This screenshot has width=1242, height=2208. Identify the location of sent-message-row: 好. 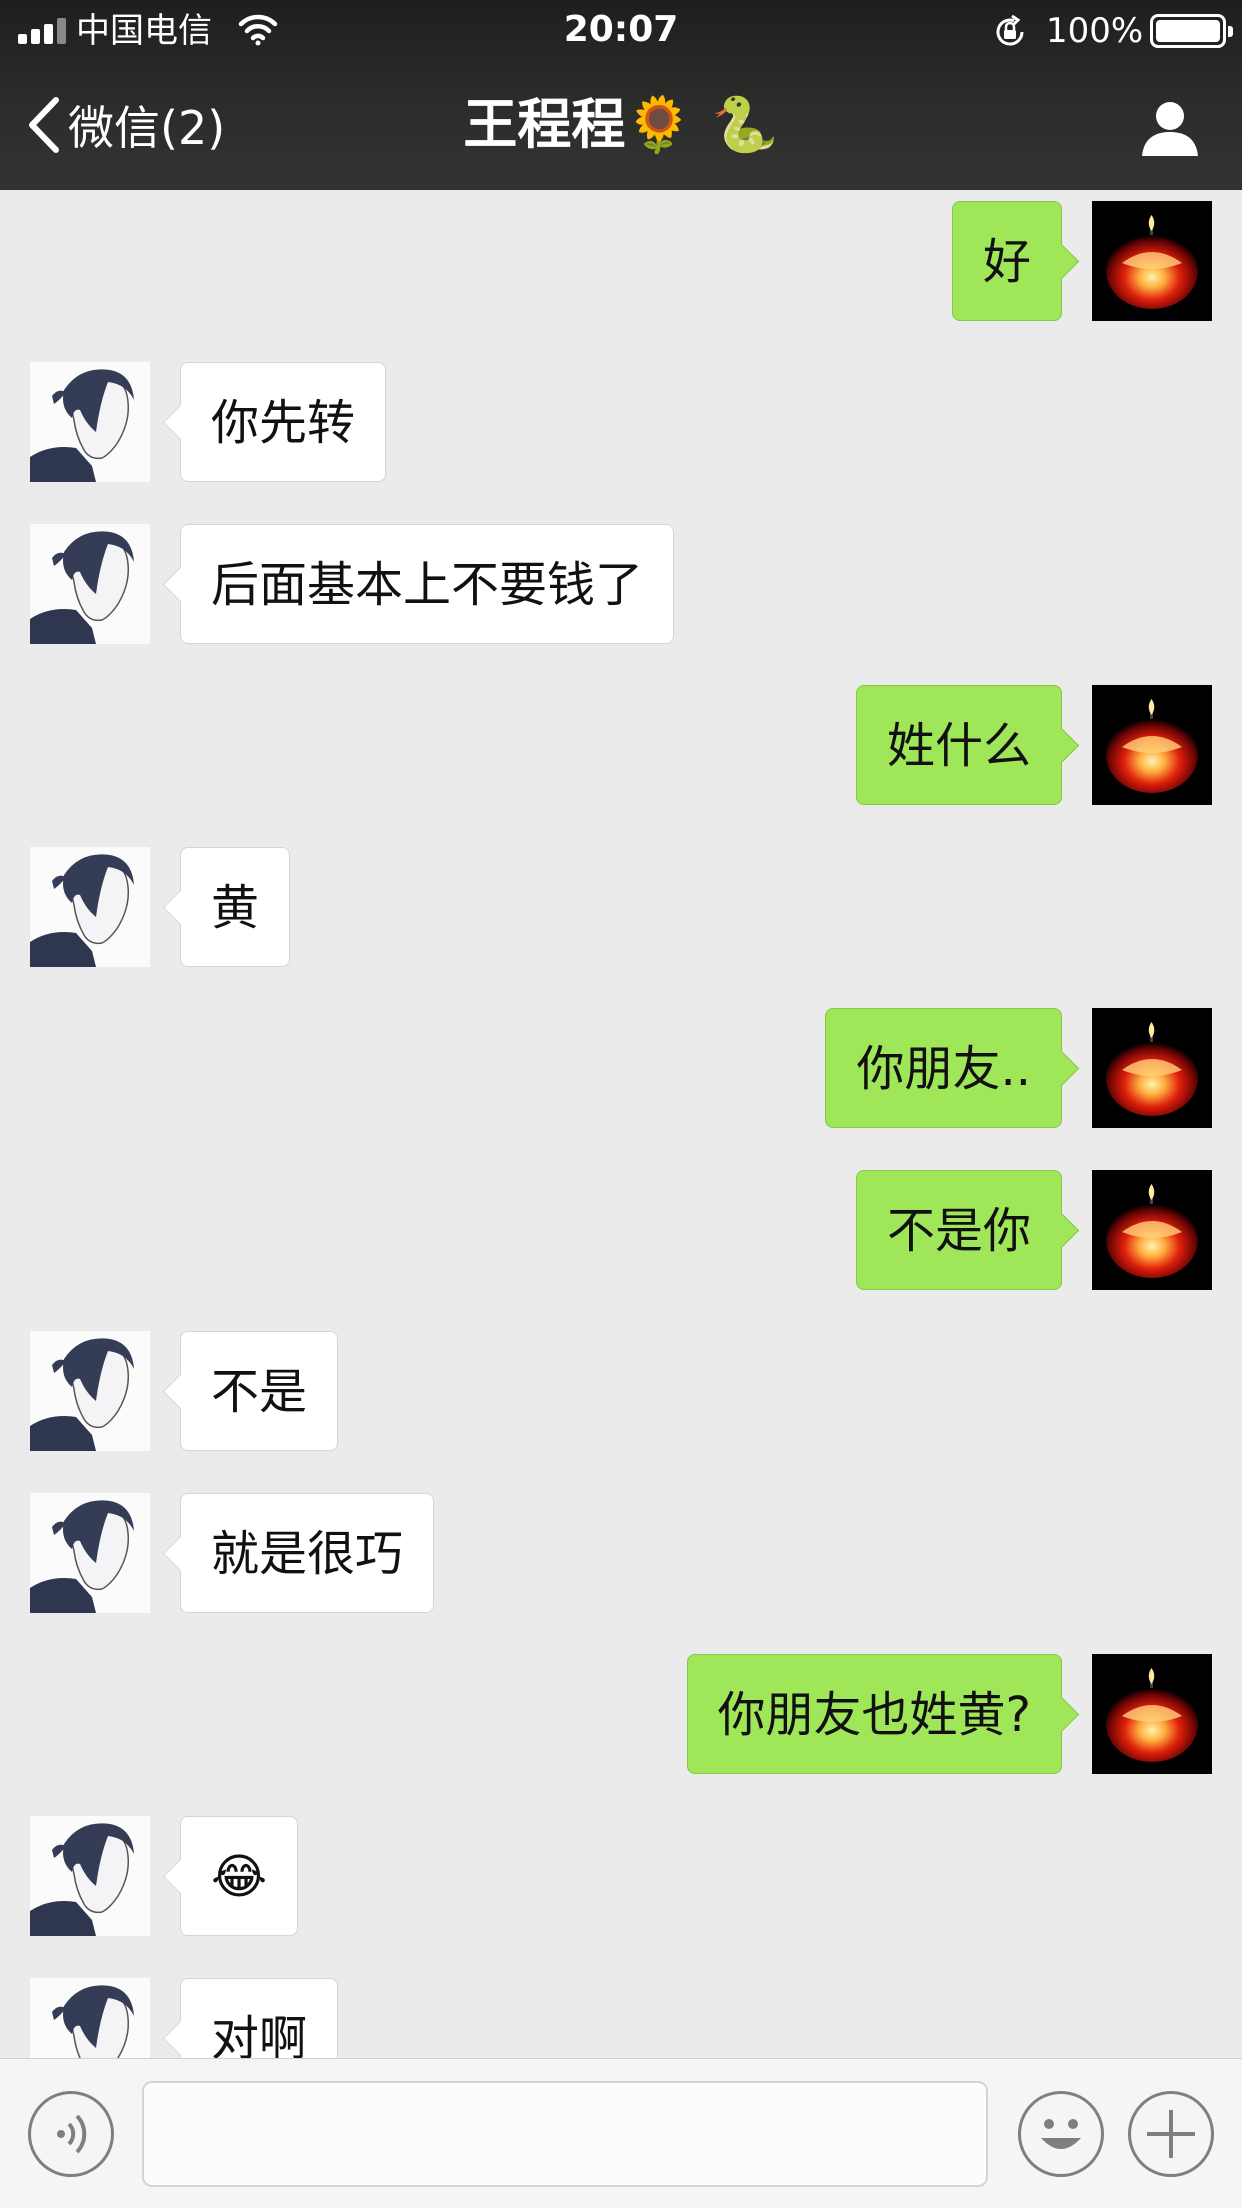
(621, 261).